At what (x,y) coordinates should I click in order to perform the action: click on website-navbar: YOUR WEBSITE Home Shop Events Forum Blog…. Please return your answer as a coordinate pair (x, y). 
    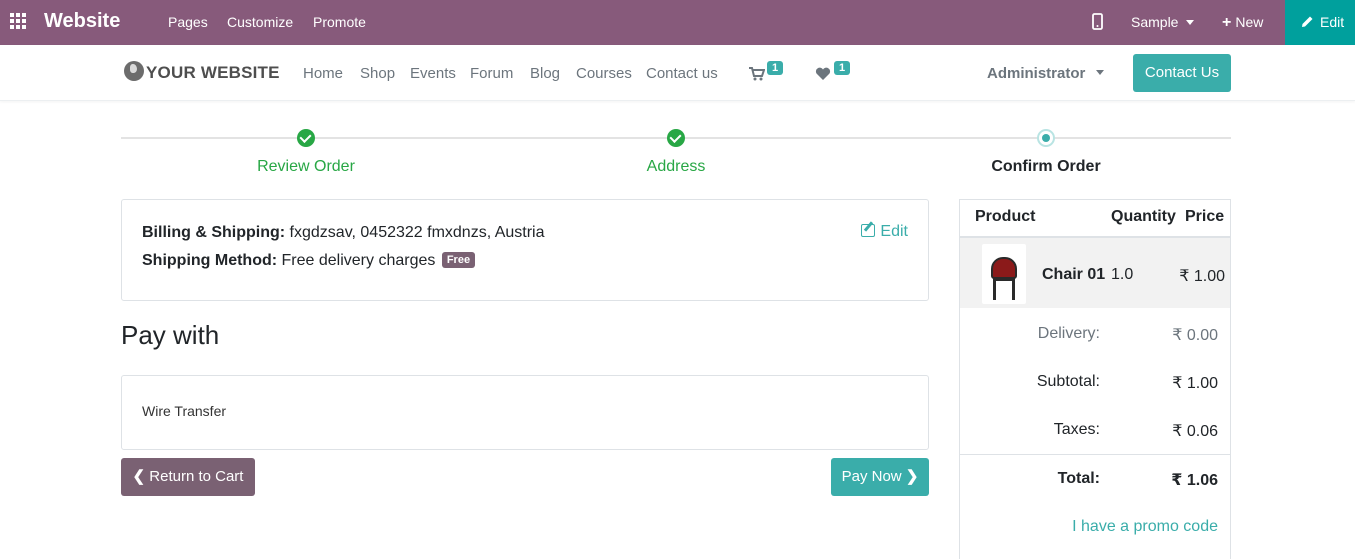
    Looking at the image, I should click on (677, 73).